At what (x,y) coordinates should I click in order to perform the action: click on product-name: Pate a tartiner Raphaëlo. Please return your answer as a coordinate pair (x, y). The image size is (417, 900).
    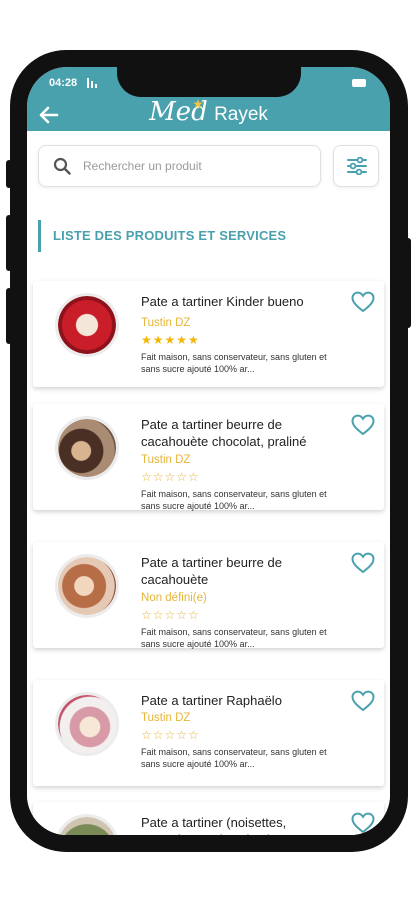
    Looking at the image, I should click on (211, 700).